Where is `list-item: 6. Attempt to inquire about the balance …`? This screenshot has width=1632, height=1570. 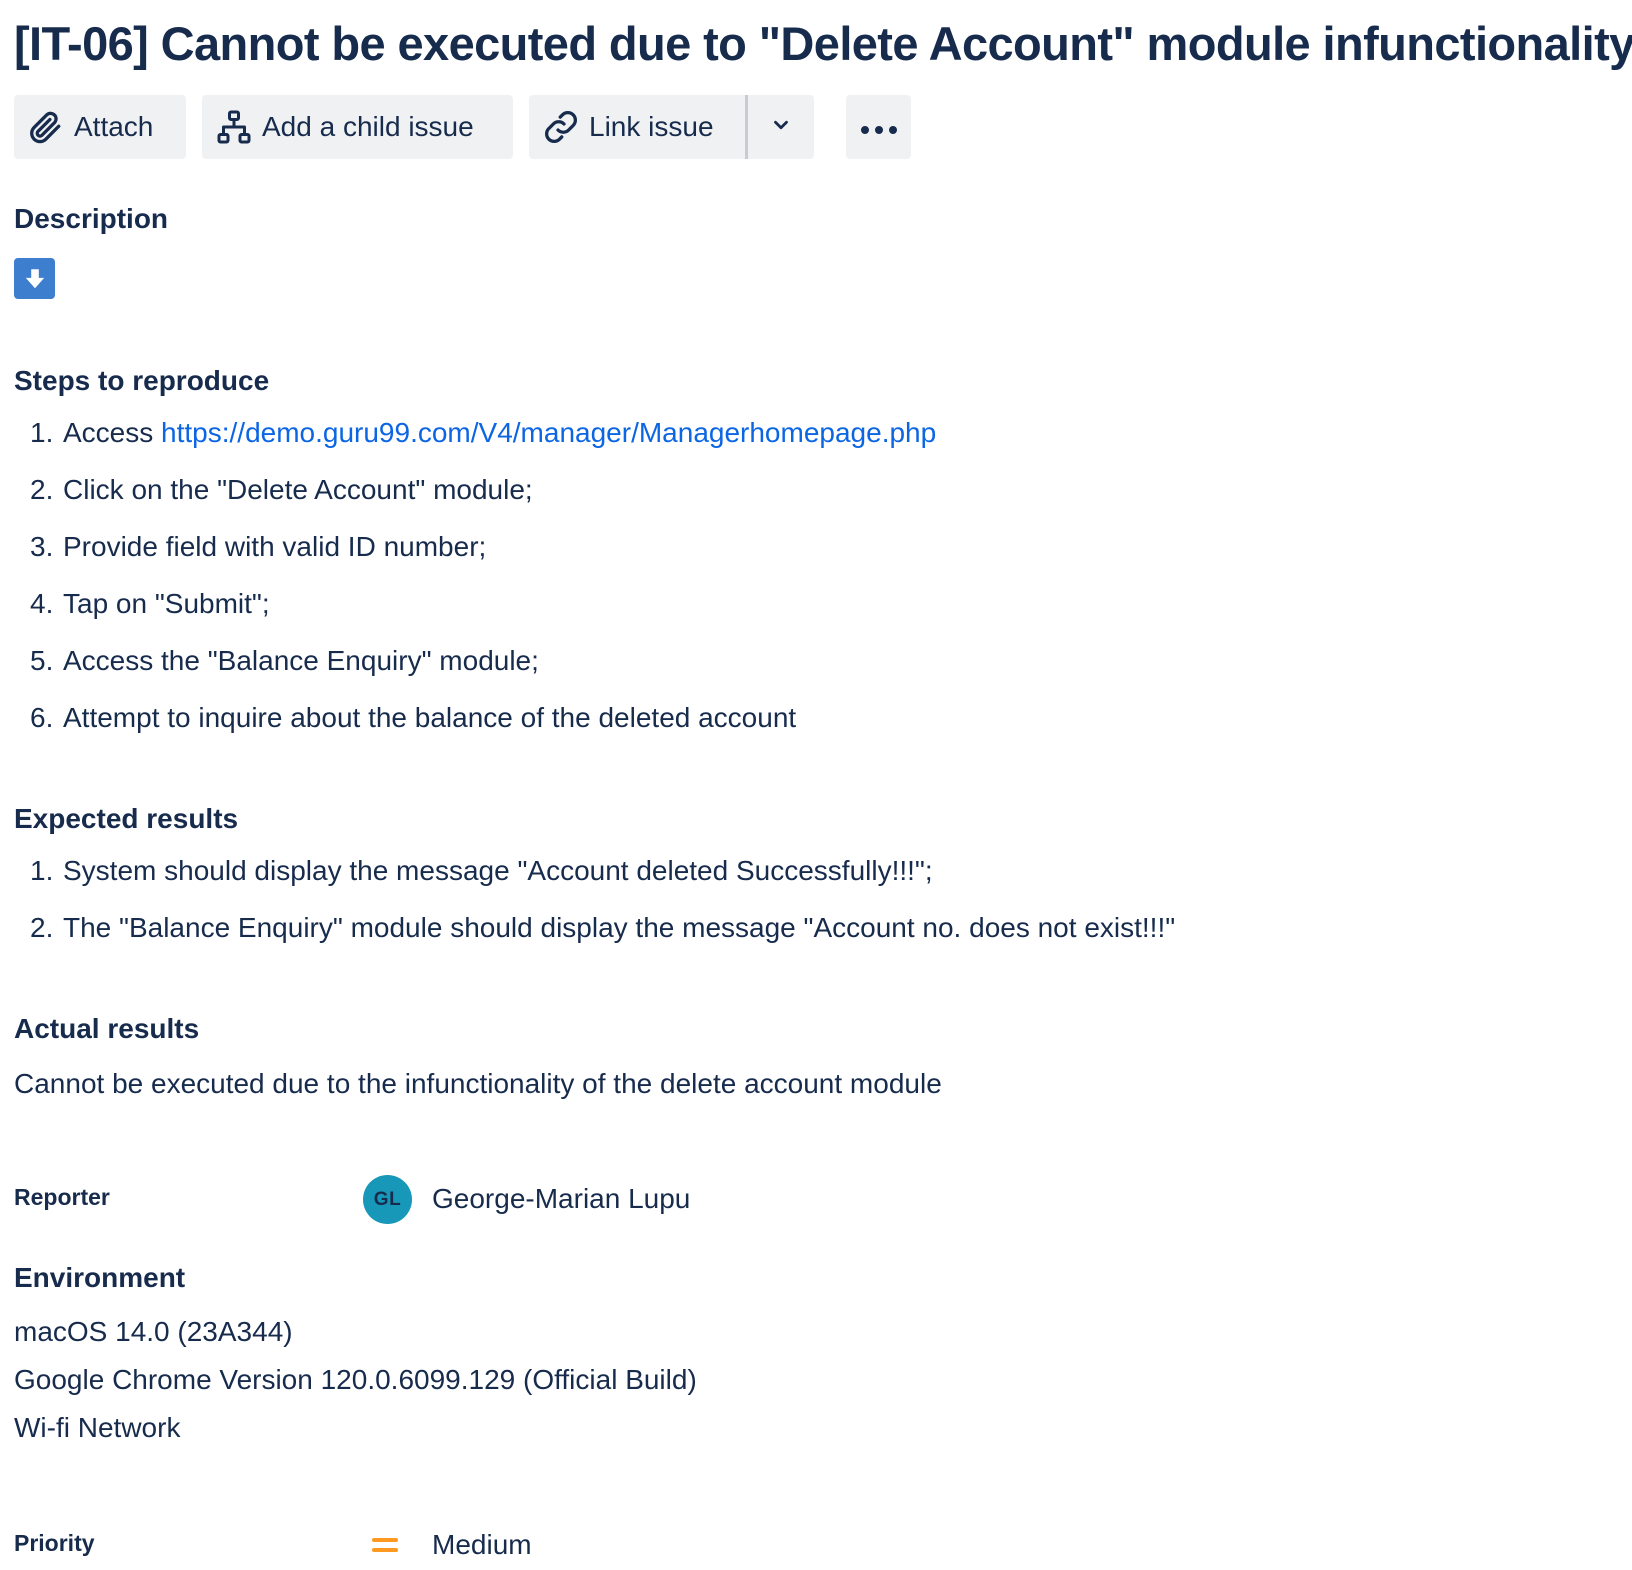
list-item: 6. Attempt to inquire about the balance … is located at coordinates (475, 728).